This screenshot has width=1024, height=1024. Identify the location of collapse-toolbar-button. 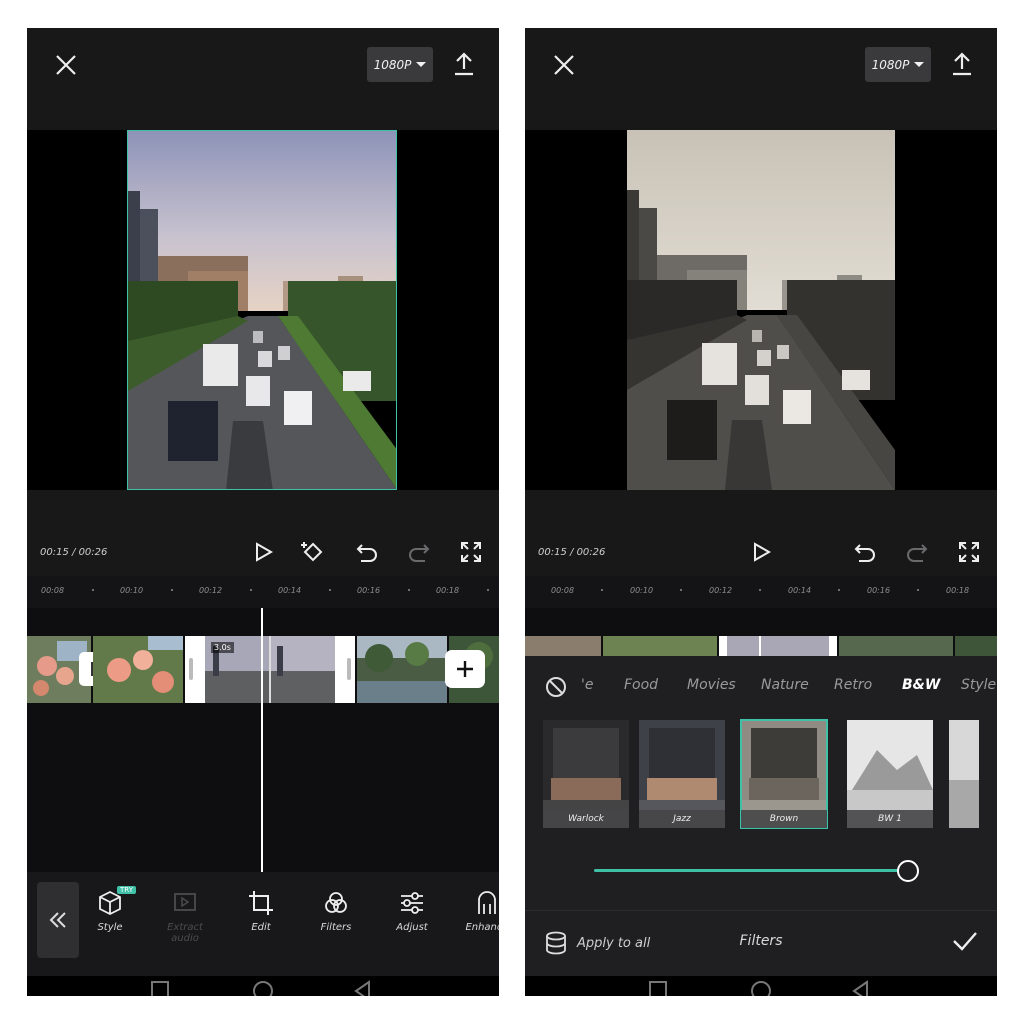
(58, 920).